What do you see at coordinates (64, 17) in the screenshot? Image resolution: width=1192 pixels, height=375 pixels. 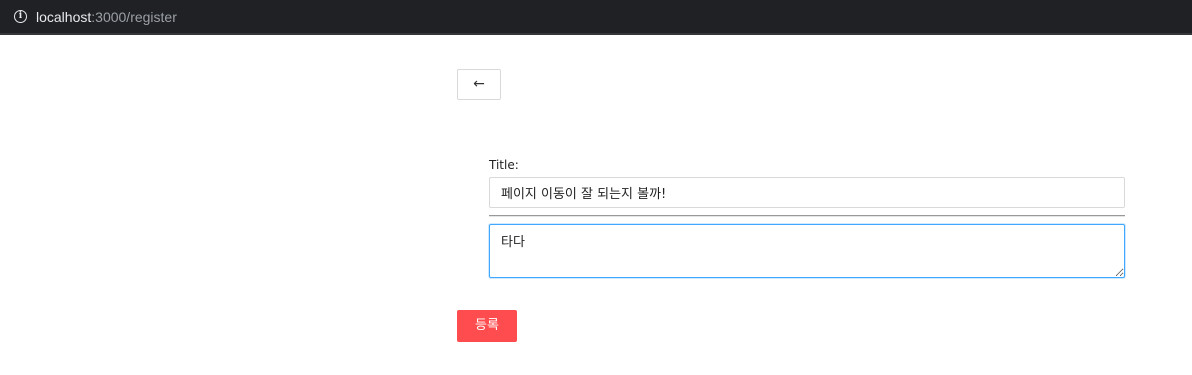 I see `url-host: localhost` at bounding box center [64, 17].